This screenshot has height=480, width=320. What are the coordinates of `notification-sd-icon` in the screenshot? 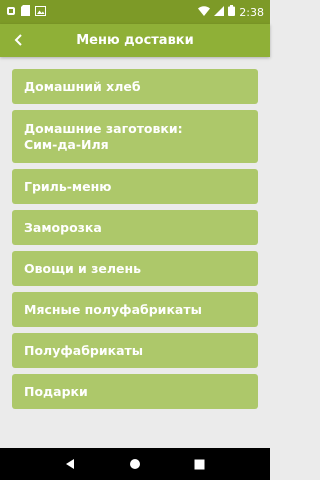 It's located at (25, 12).